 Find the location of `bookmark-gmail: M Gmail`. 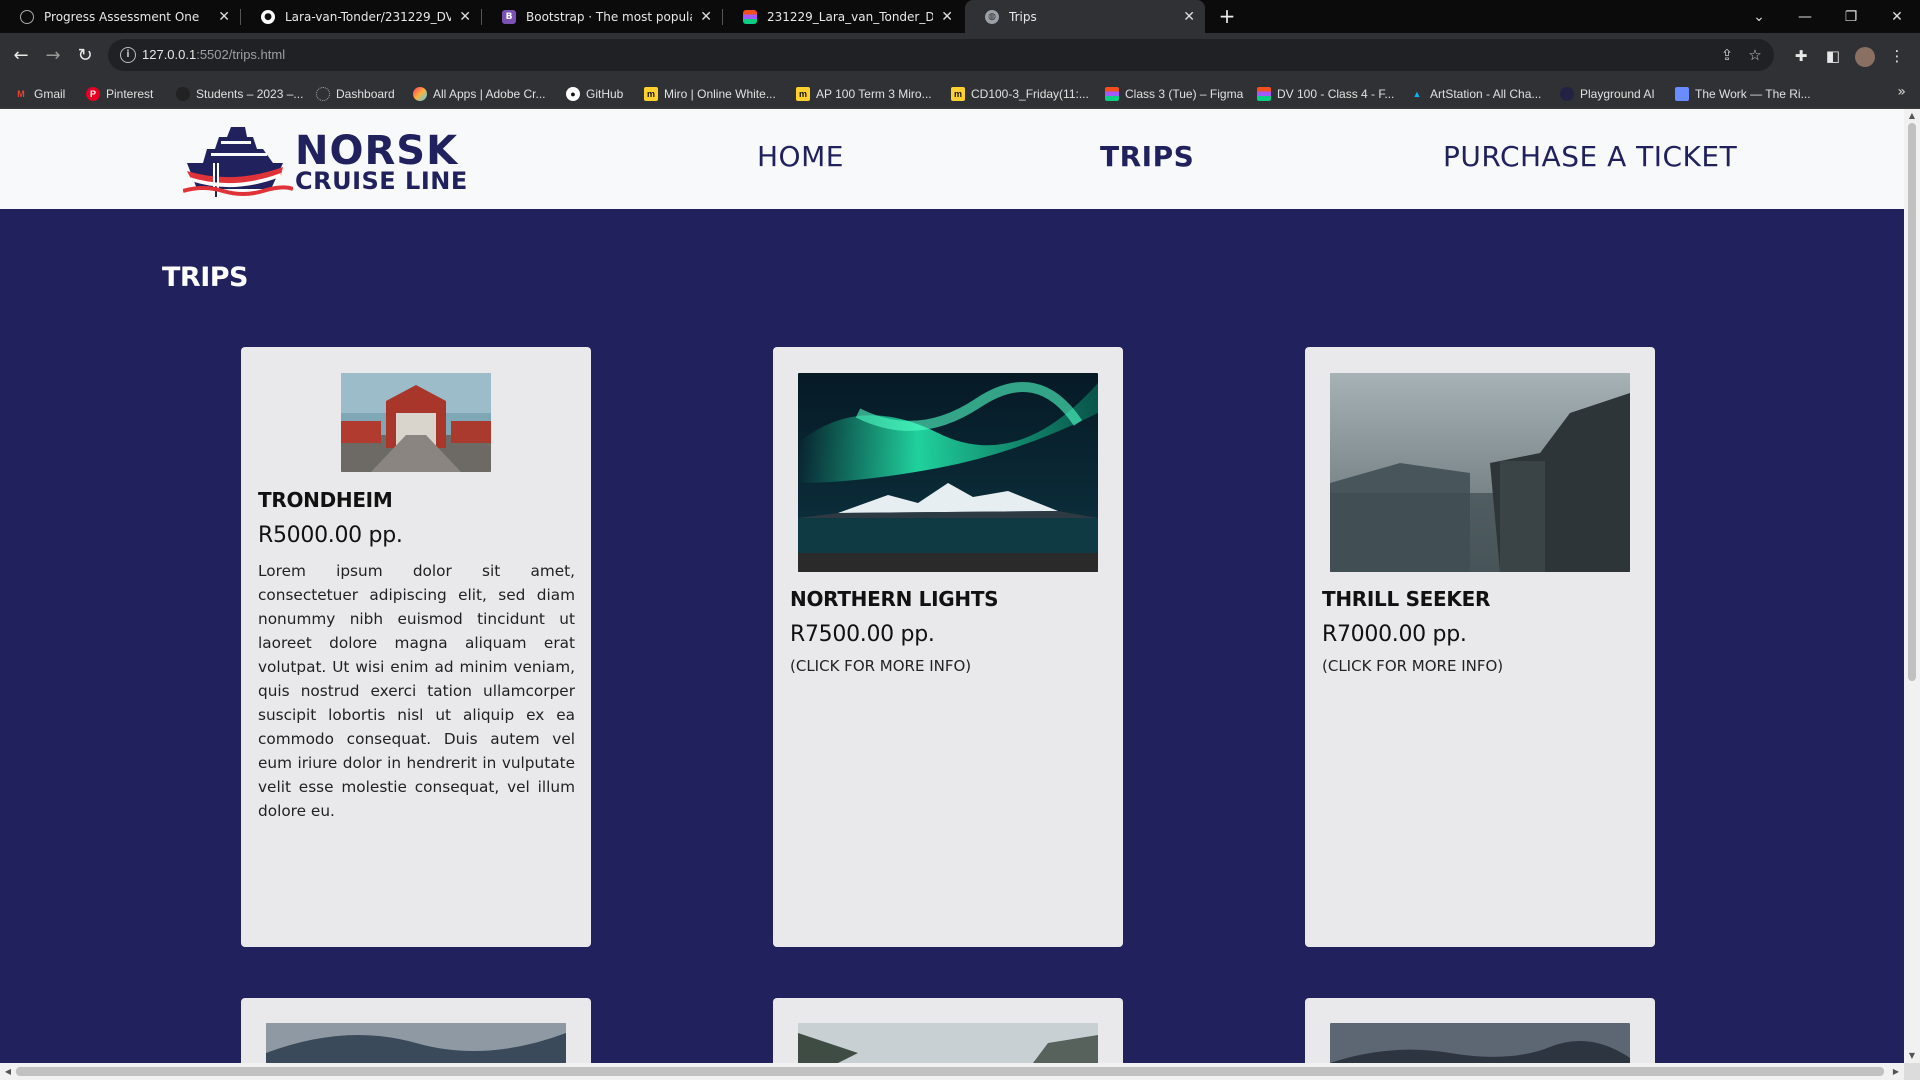

bookmark-gmail: M Gmail is located at coordinates (39, 93).